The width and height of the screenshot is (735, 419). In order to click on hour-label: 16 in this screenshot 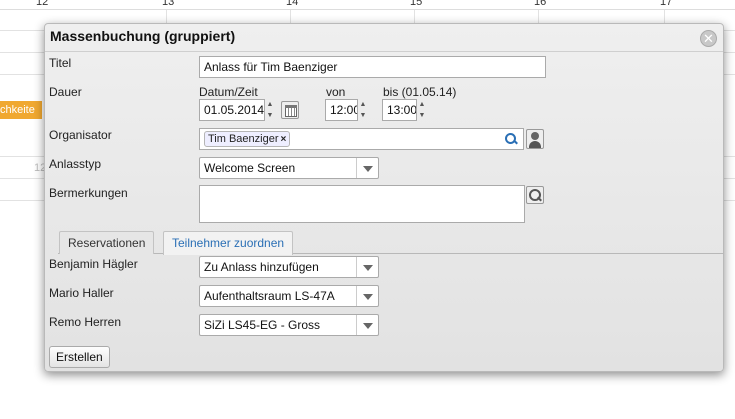, I will do `click(540, 4)`.